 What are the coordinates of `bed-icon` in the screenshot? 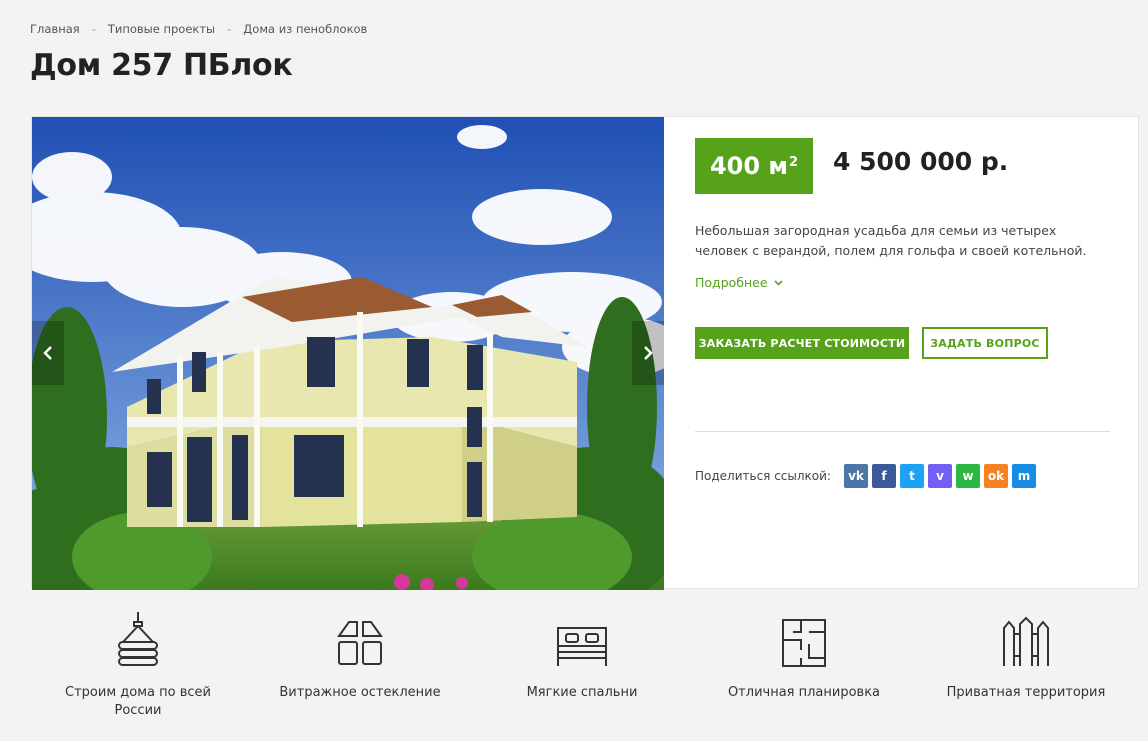 It's located at (582, 646).